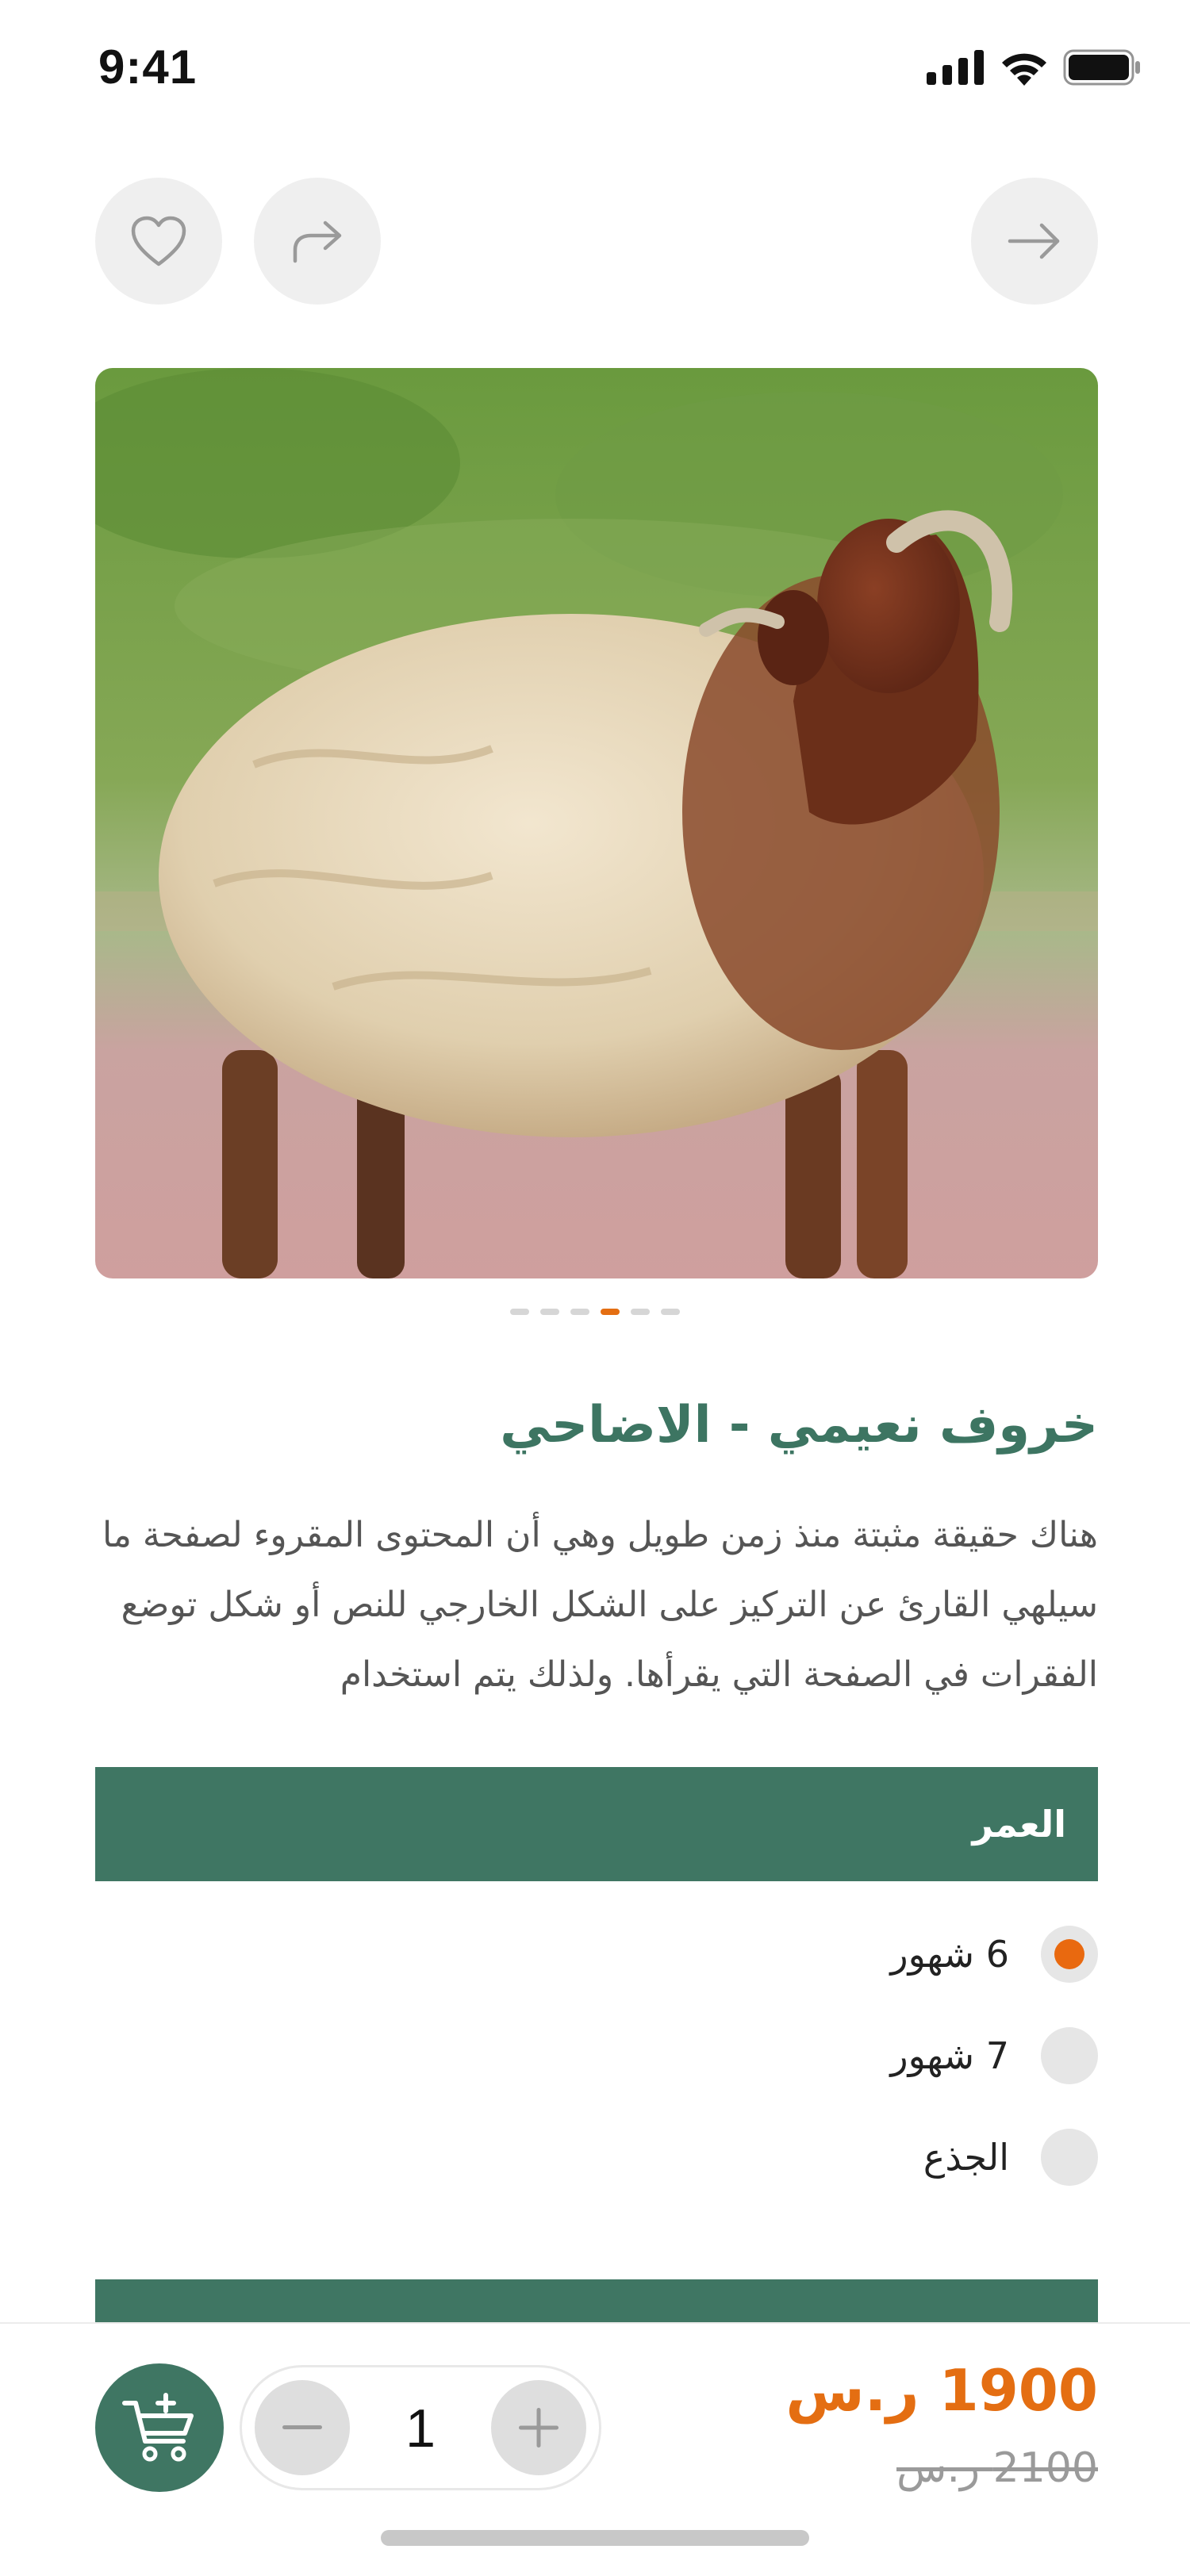  I want to click on arrow-right-icon, so click(1034, 241).